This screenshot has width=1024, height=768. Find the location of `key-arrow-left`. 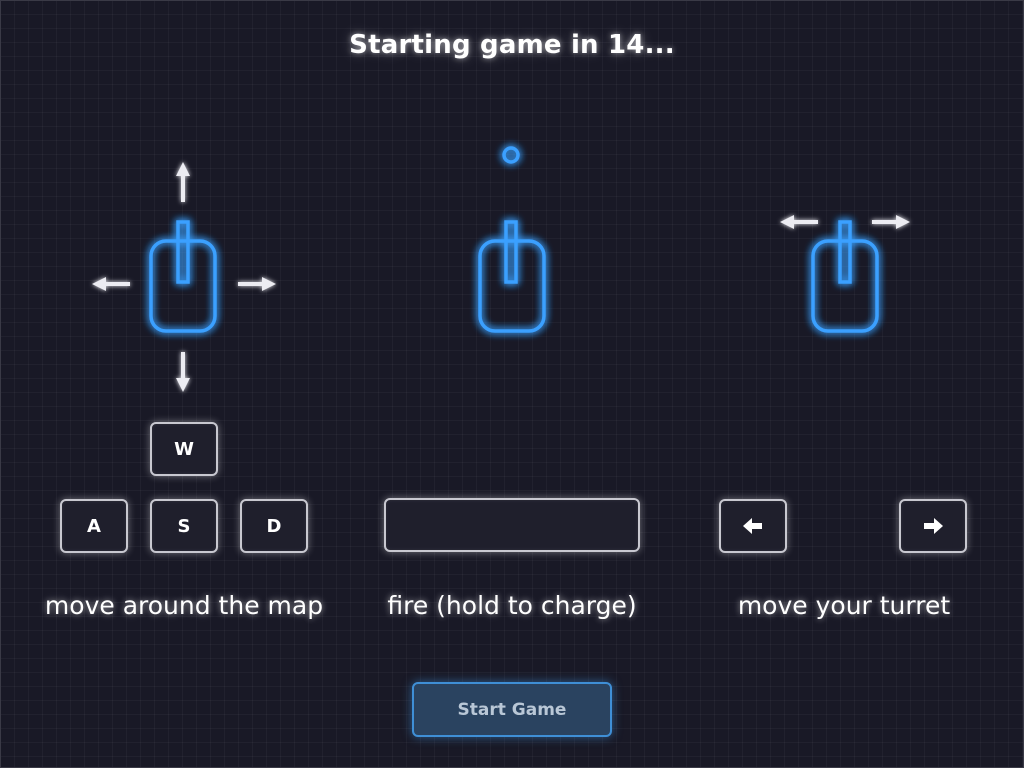

key-arrow-left is located at coordinates (753, 526).